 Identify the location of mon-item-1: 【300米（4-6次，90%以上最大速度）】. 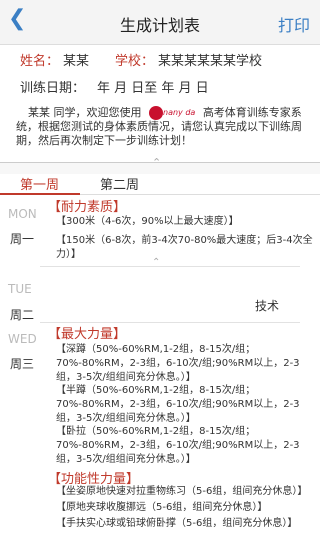
(147, 221).